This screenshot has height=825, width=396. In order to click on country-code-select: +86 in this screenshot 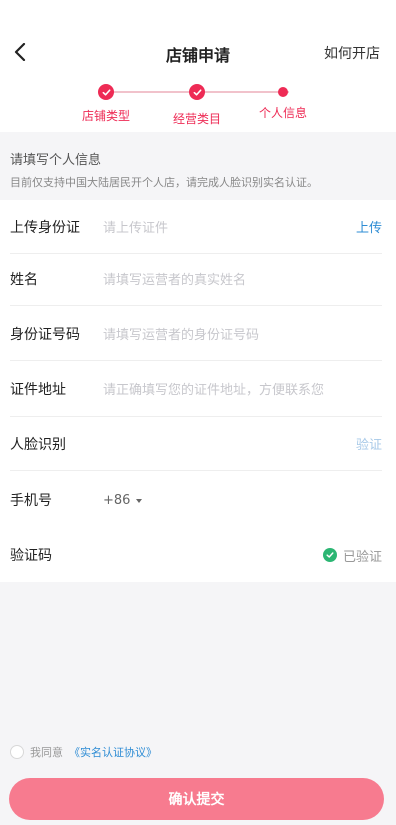, I will do `click(123, 500)`.